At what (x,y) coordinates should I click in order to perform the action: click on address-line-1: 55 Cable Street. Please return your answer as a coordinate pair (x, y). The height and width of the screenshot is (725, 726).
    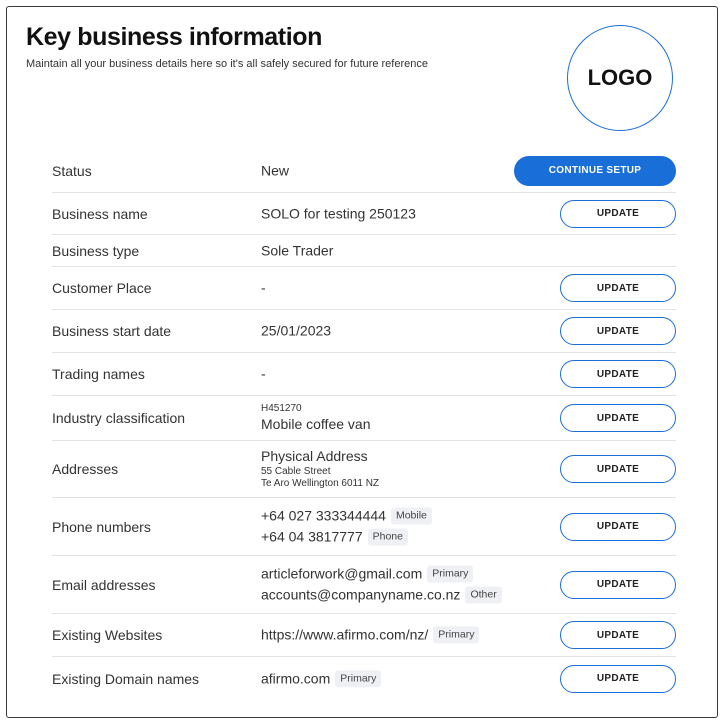
    Looking at the image, I should click on (296, 471).